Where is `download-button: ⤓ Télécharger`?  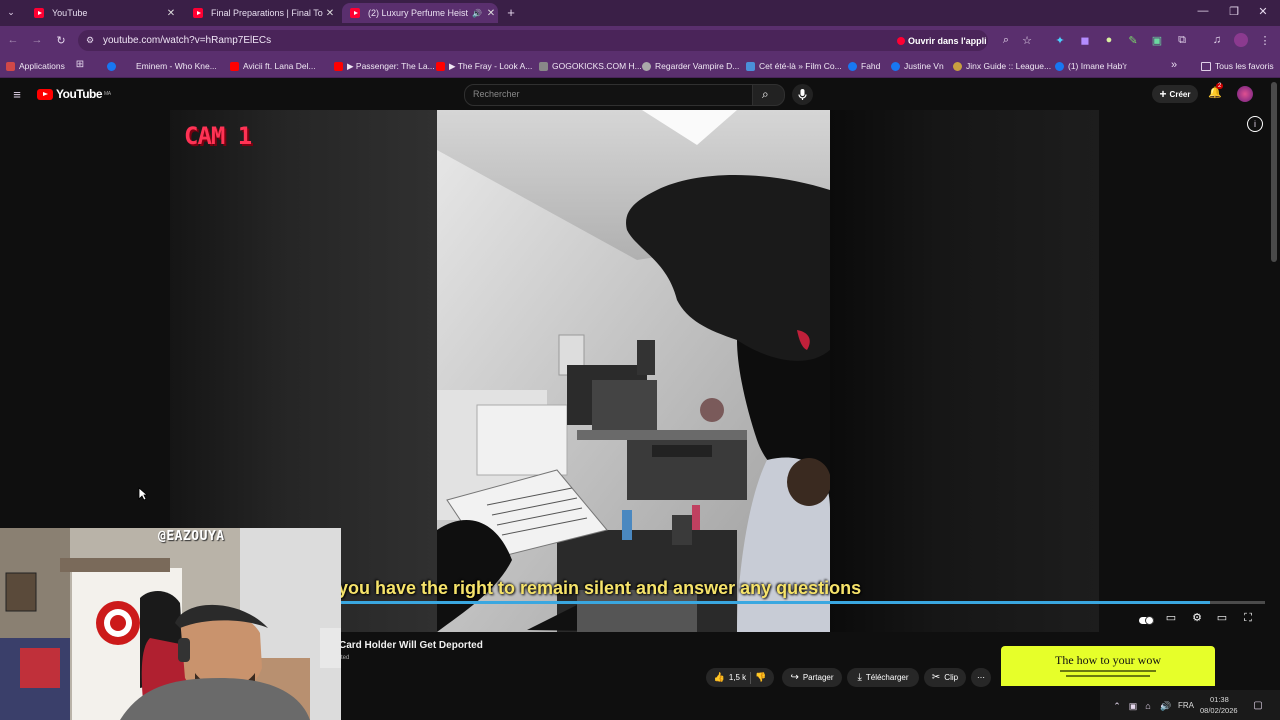 download-button: ⤓ Télécharger is located at coordinates (883, 677).